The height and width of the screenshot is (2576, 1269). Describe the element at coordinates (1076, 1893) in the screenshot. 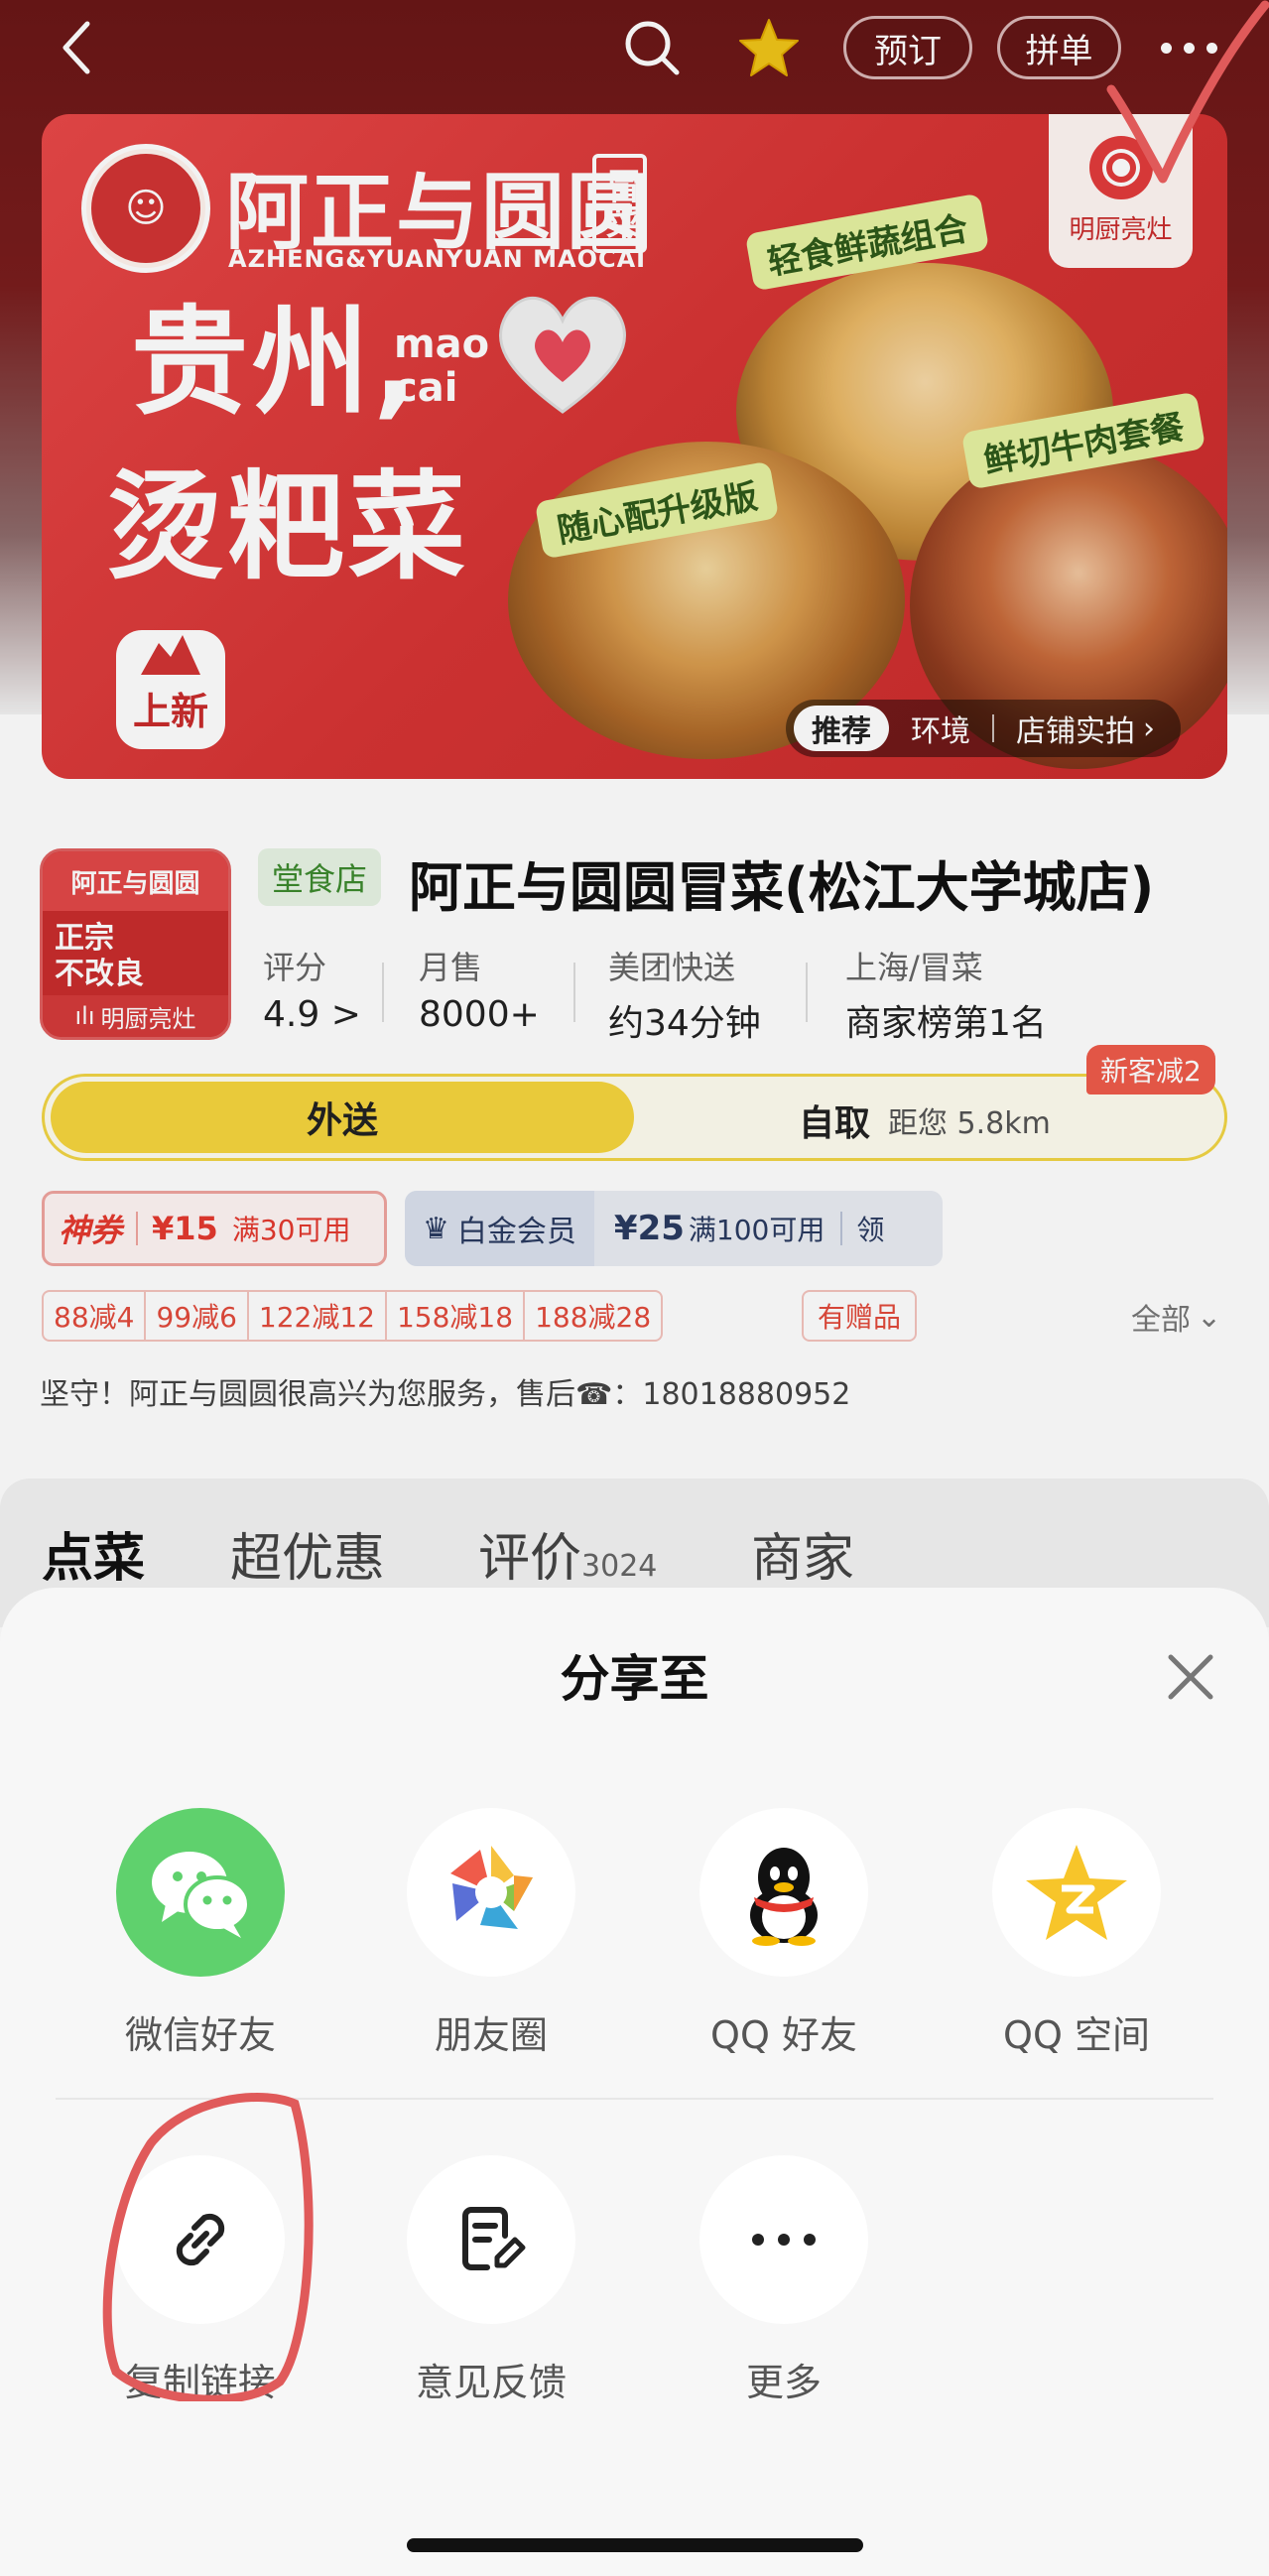

I see `qzone-star-icon` at that location.